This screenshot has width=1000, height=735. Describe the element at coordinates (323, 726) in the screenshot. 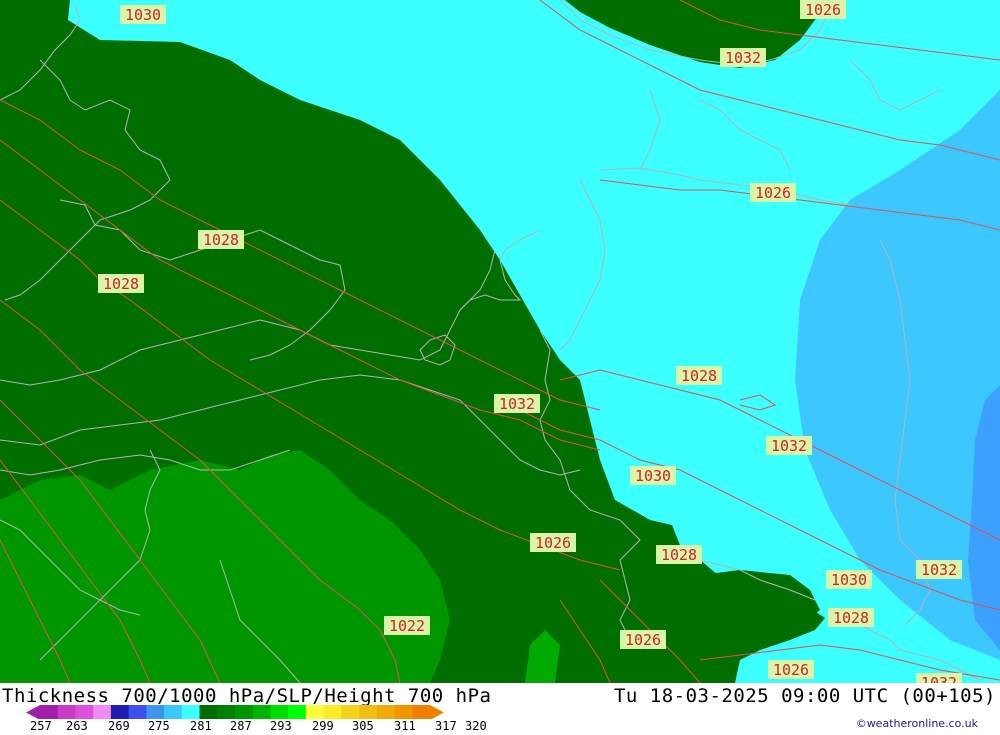

I see `legend-tick-label: 299` at that location.